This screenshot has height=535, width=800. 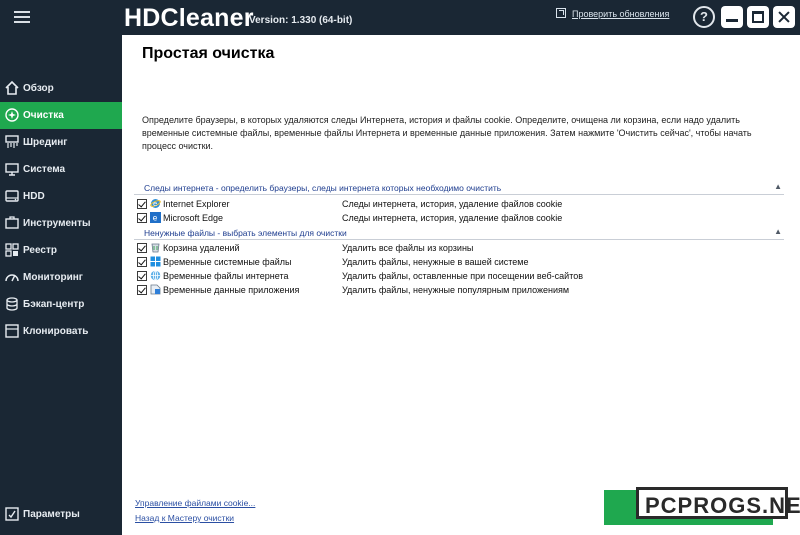 What do you see at coordinates (38, 88) in the screenshot?
I see `sidebar-item-label: Обзор` at bounding box center [38, 88].